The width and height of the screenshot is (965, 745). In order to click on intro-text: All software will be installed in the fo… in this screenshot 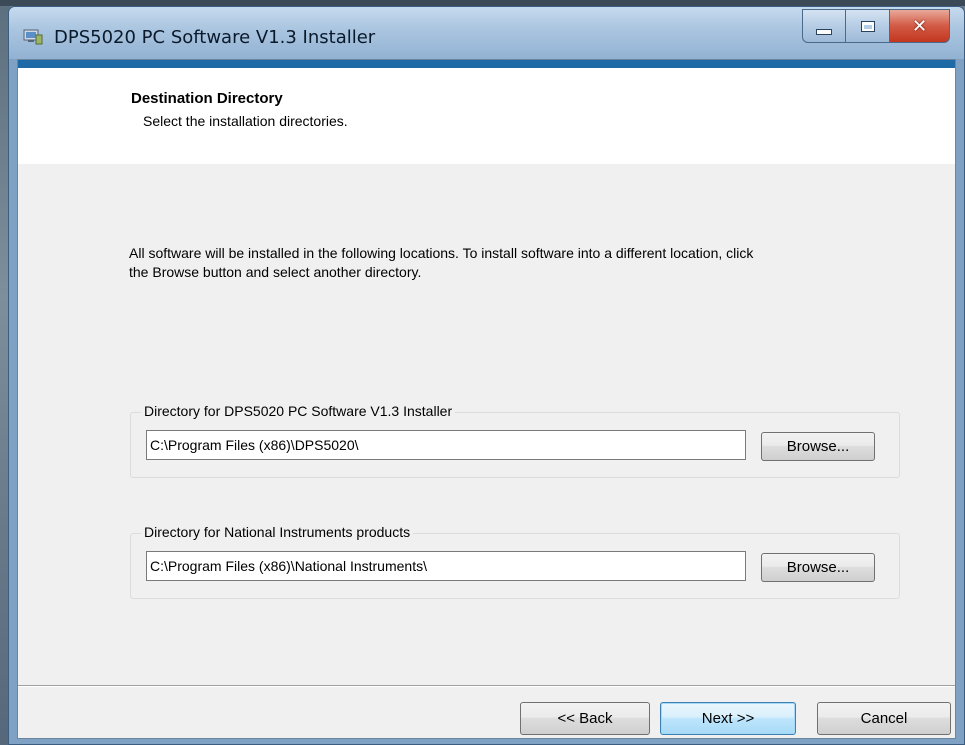, I will do `click(441, 262)`.